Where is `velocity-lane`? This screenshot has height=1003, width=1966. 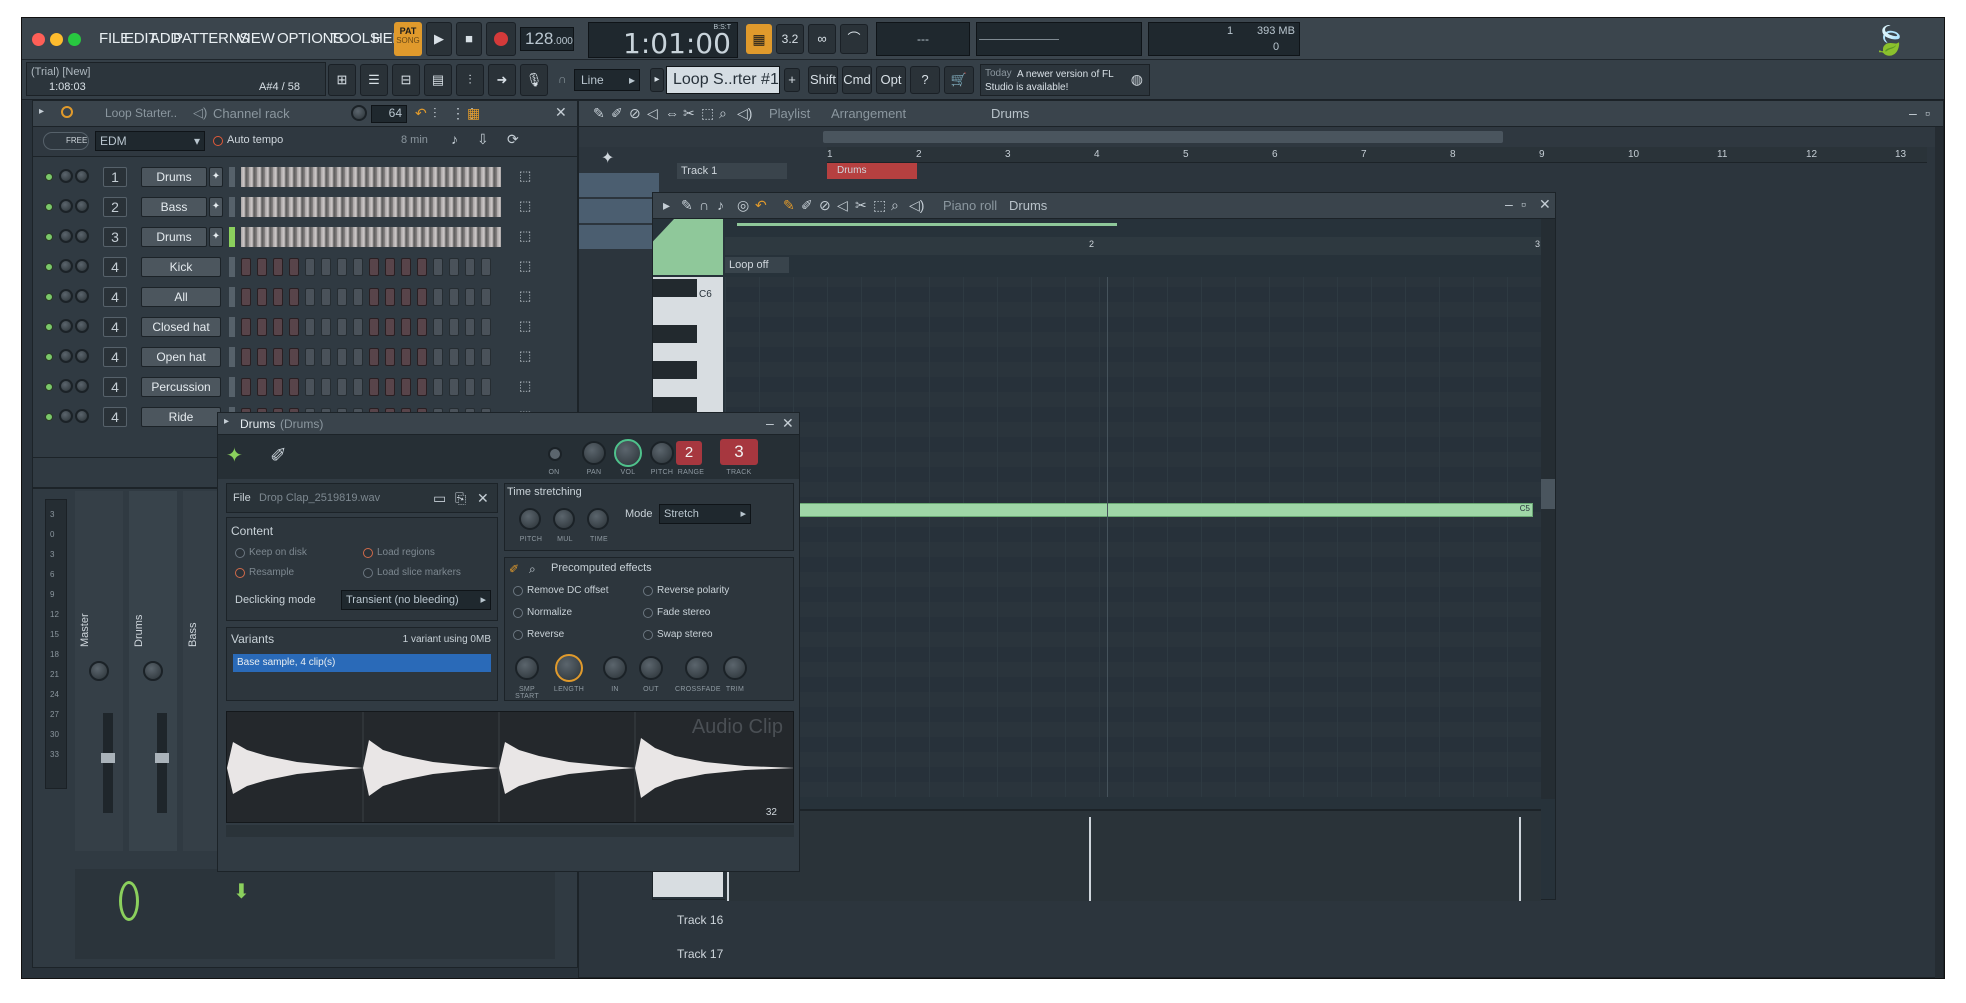
velocity-lane is located at coordinates (1133, 855).